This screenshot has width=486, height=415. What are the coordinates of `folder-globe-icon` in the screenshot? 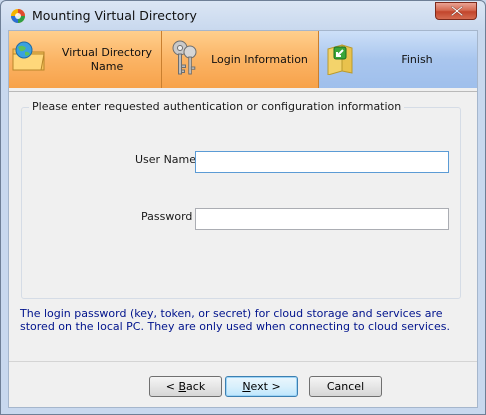 It's located at (28, 56).